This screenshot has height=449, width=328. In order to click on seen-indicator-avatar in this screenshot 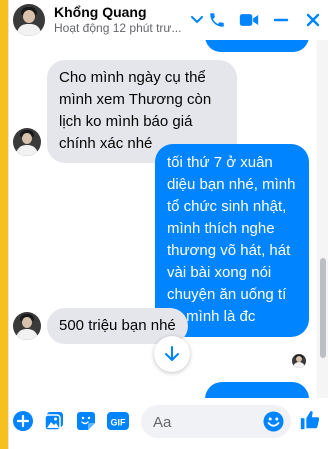, I will do `click(299, 361)`.